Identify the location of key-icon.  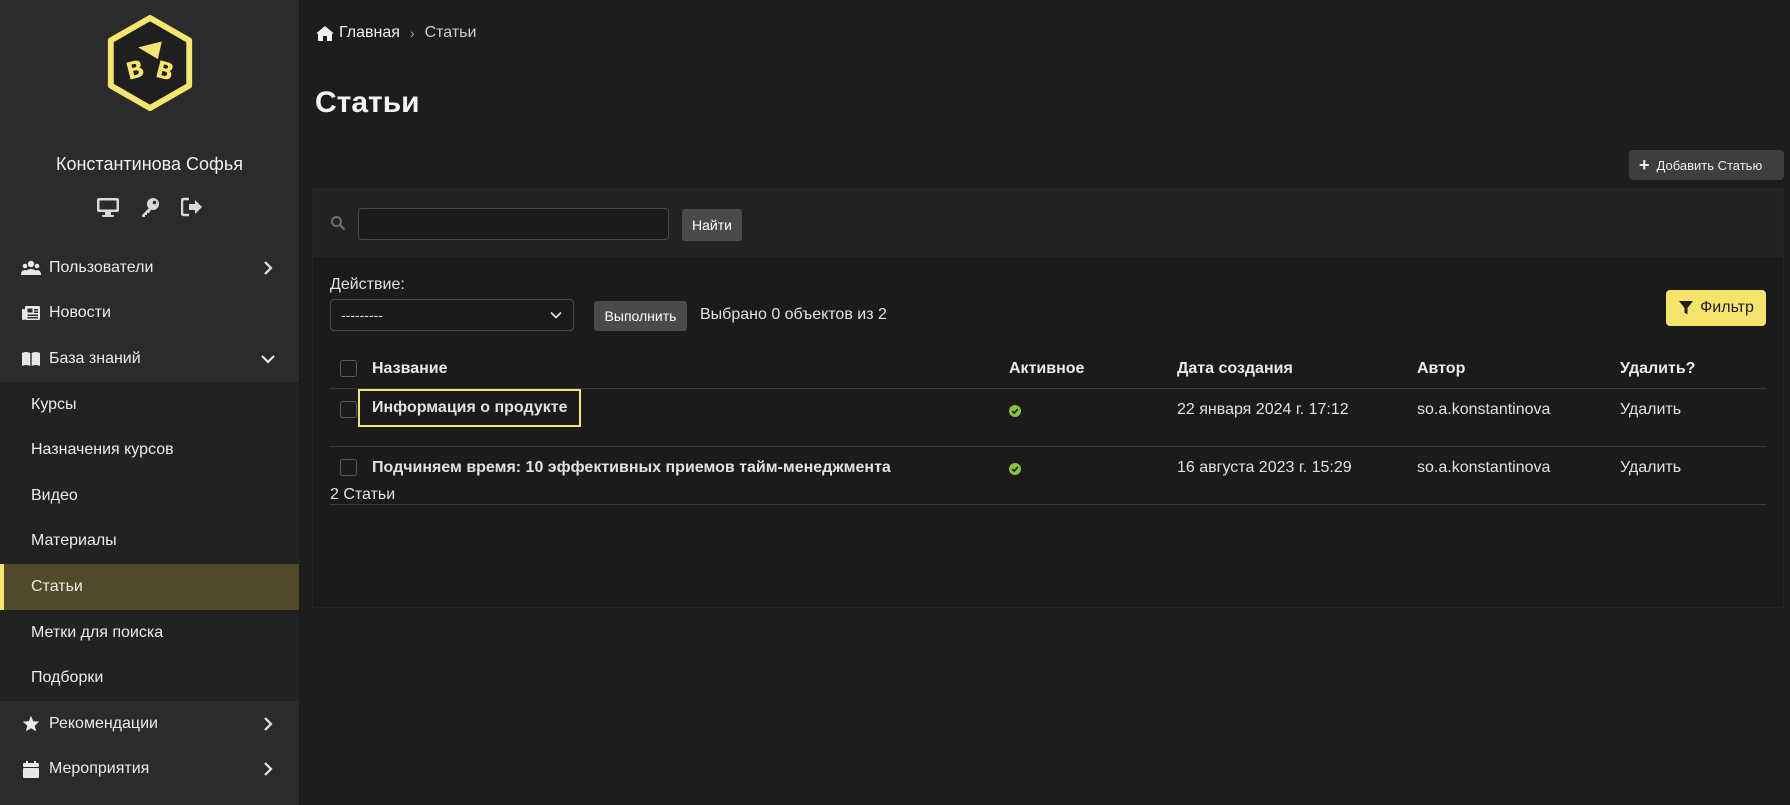
(150, 207).